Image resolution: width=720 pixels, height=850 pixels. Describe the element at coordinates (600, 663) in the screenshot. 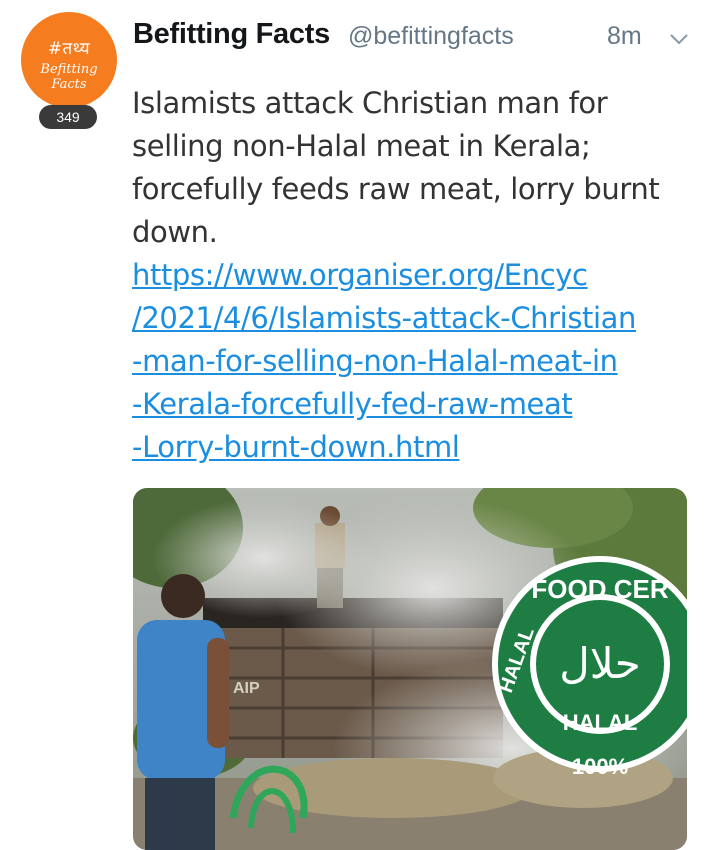

I see `seal-arabic-text: حلال` at that location.